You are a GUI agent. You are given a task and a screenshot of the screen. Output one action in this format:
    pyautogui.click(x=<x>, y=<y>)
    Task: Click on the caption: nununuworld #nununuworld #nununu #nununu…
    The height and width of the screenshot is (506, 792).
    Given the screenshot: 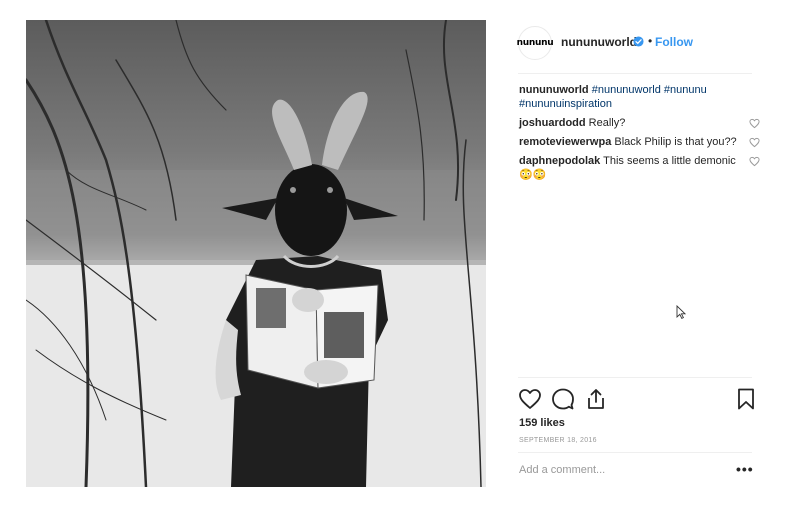 What is the action you would take?
    pyautogui.click(x=641, y=97)
    